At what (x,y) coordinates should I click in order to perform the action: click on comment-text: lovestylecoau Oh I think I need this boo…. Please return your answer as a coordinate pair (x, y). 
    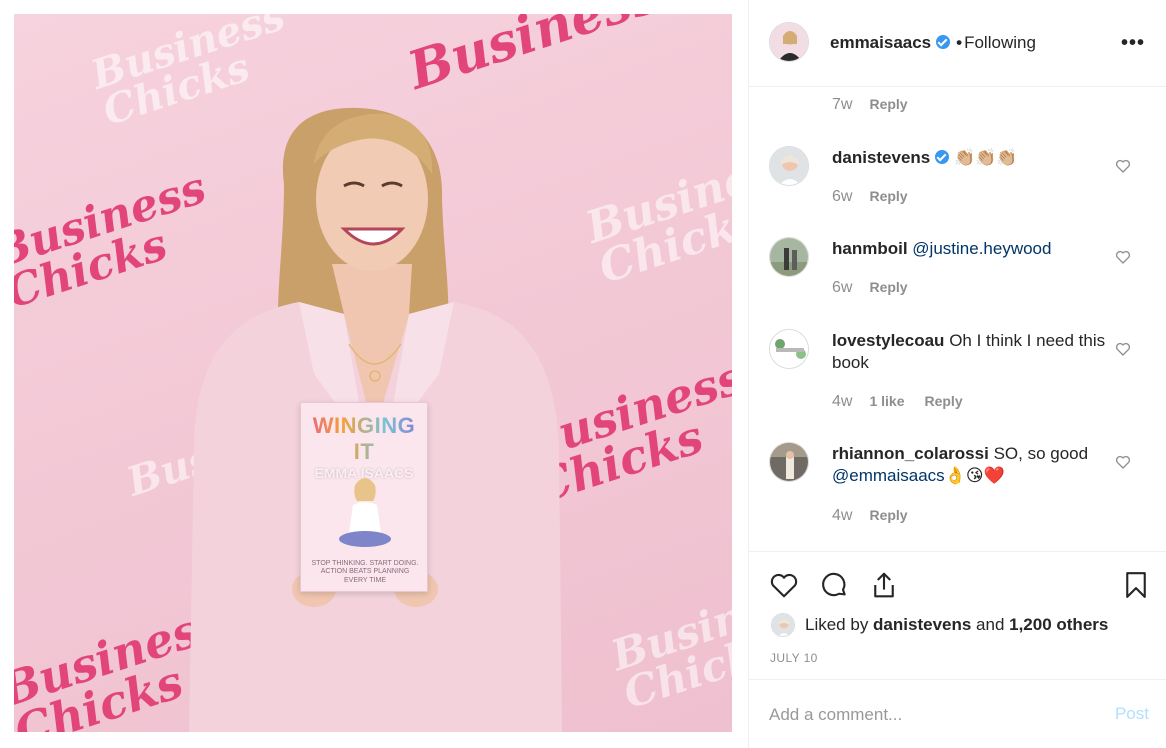
    Looking at the image, I should click on (972, 352).